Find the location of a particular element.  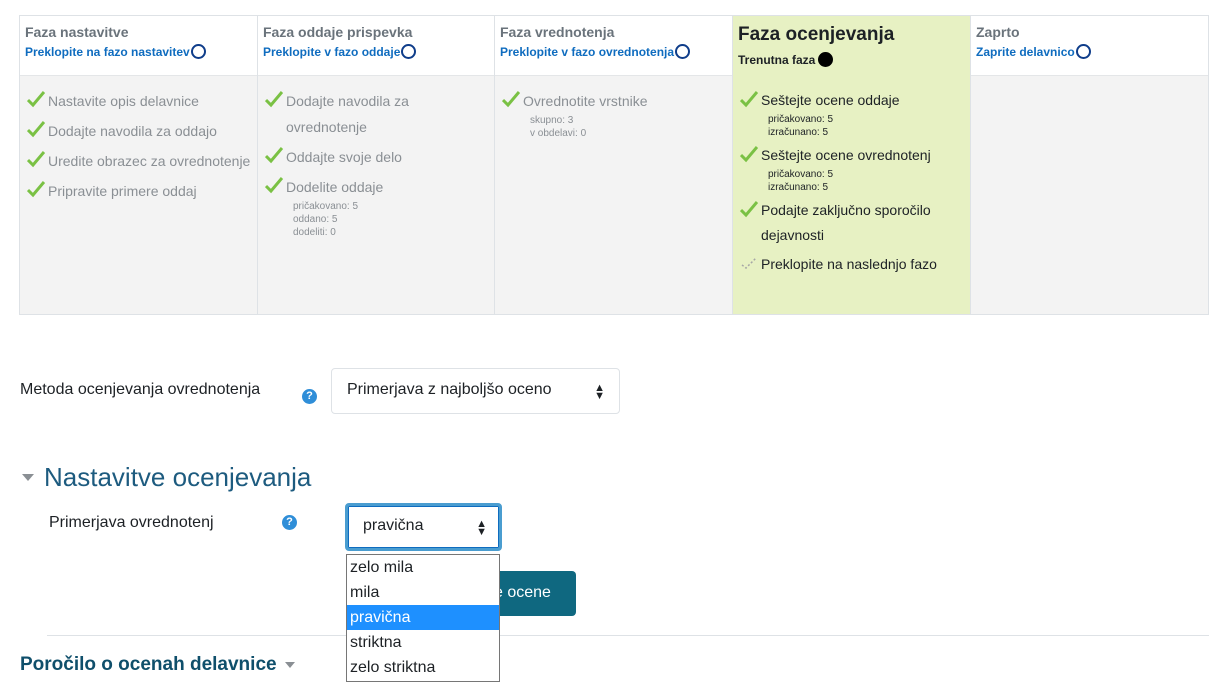

grading-method-label: Metoda ocenjevanja ovrednotenja is located at coordinates (140, 389).